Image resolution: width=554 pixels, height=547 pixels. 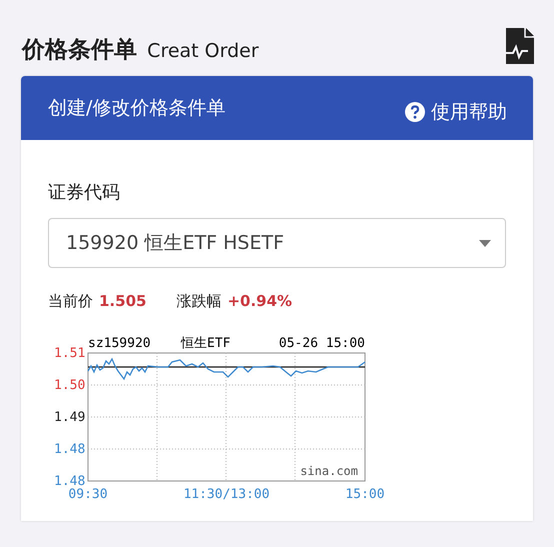 I want to click on chart-name: 恒生ETF, so click(x=205, y=343).